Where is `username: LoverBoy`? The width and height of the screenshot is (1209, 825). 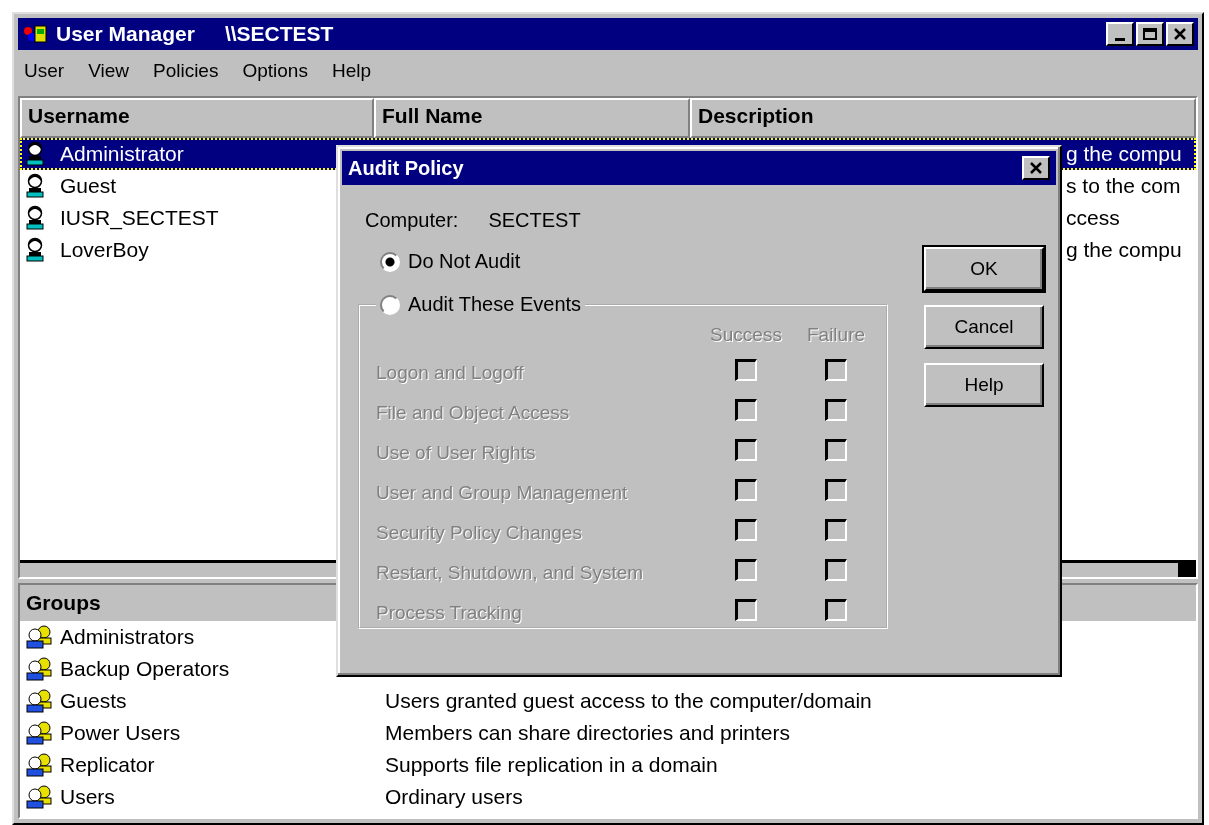 username: LoverBoy is located at coordinates (104, 250).